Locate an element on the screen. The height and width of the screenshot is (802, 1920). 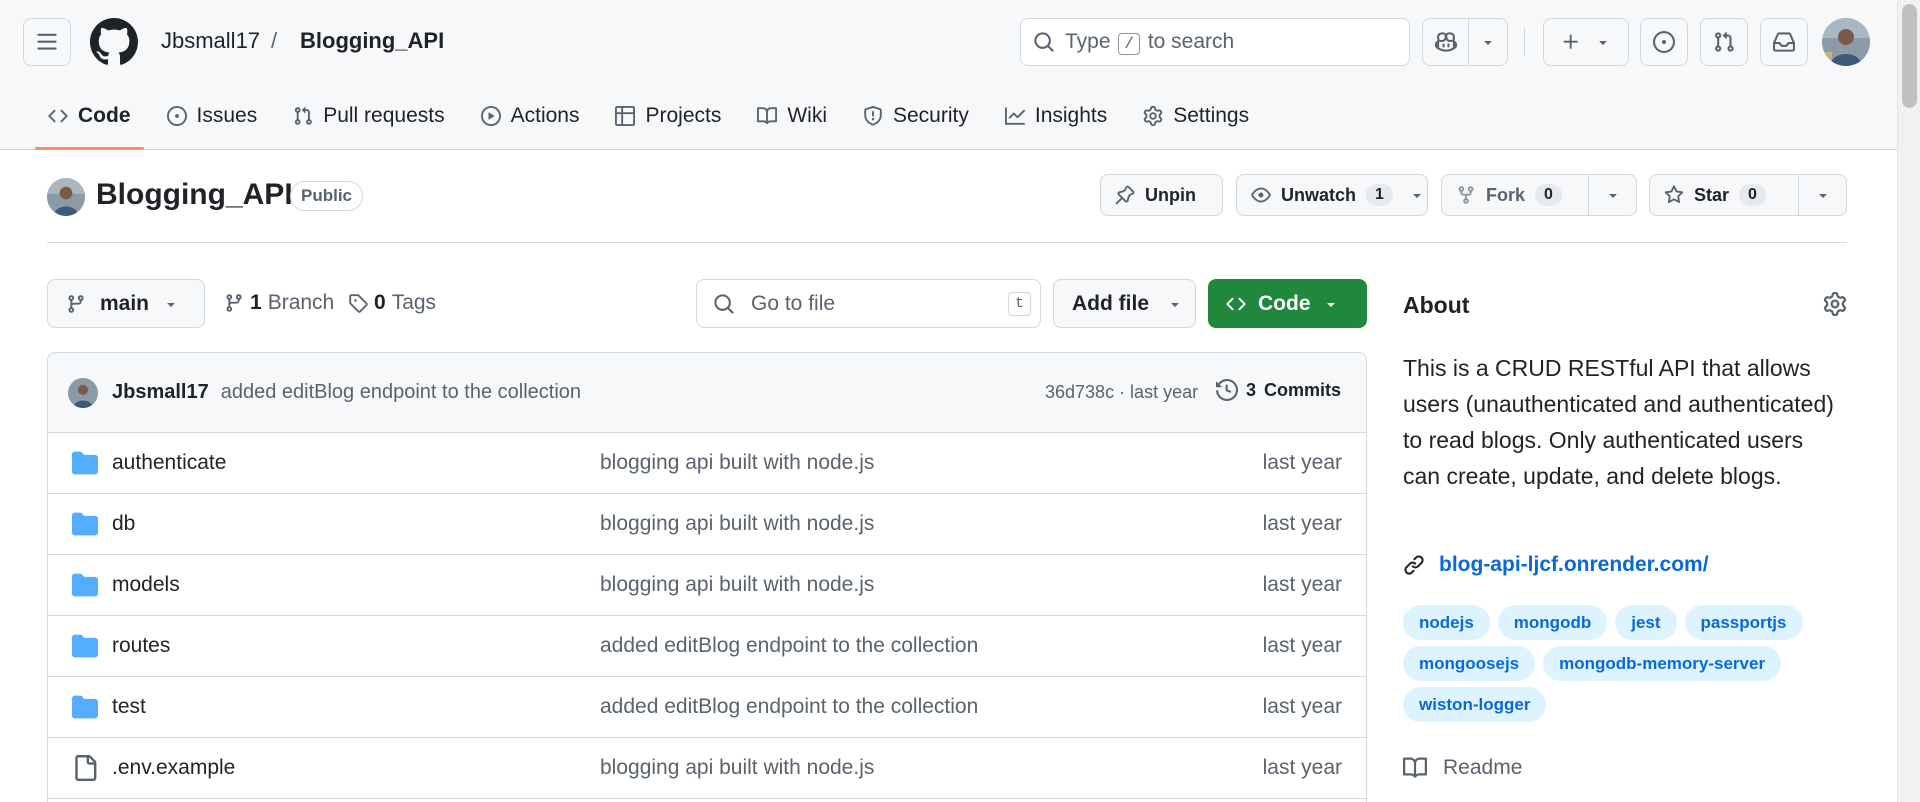
branches-link: 1 Branch is located at coordinates (279, 303).